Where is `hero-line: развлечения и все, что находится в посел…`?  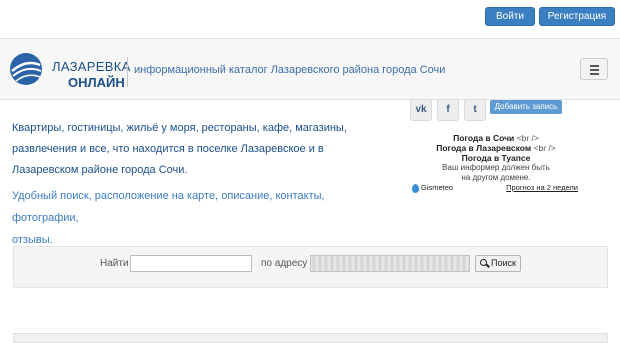
hero-line: развлечения и все, что находится в посел… is located at coordinates (168, 149).